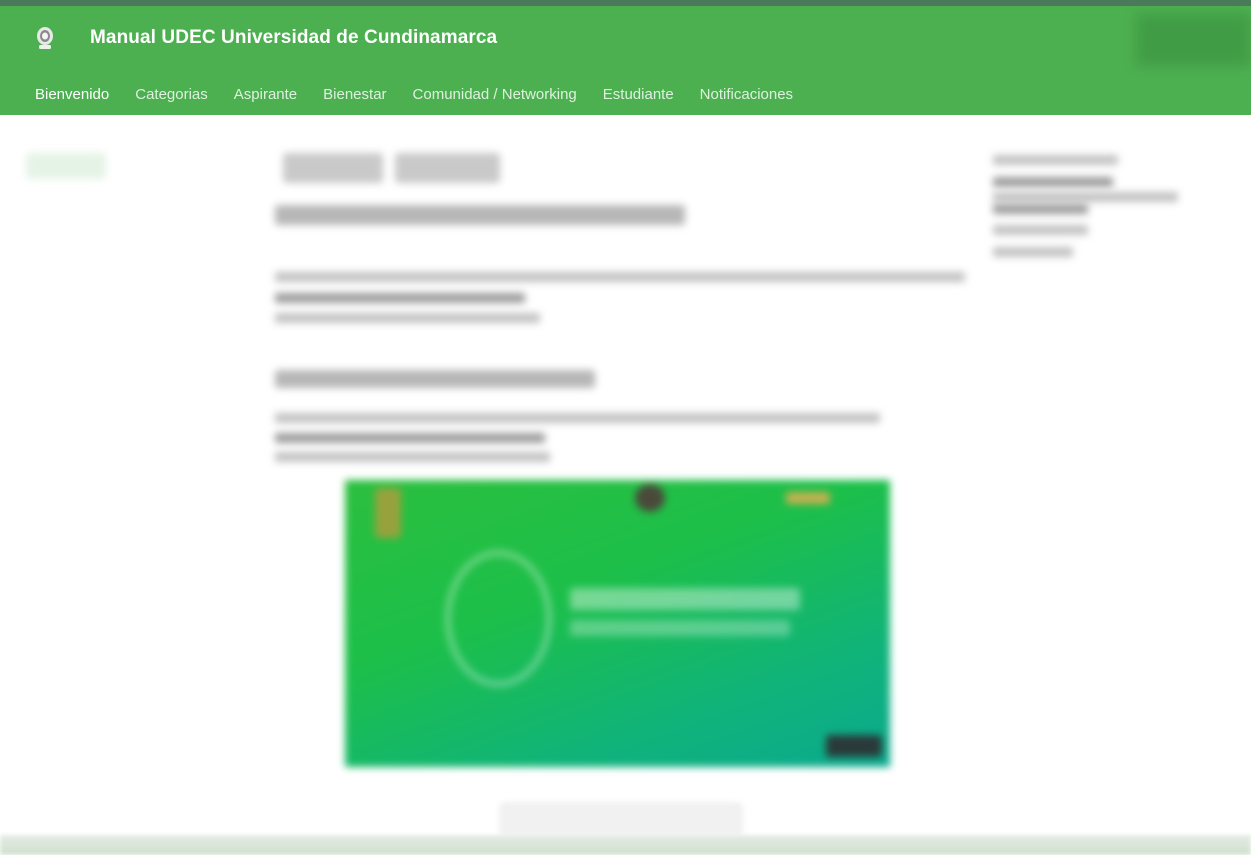 The height and width of the screenshot is (855, 1251). I want to click on page-title, so click(480, 215).